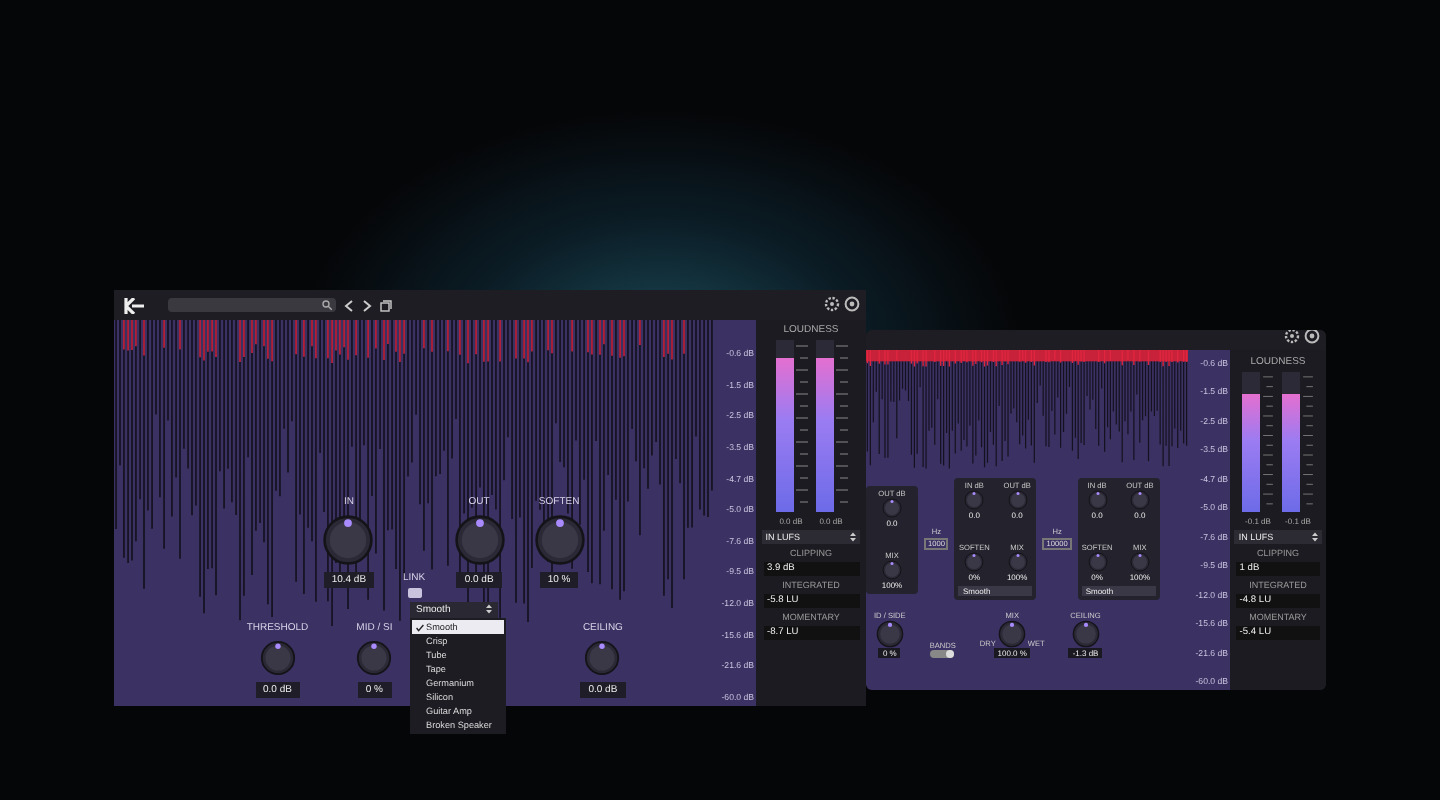 The width and height of the screenshot is (1440, 800). What do you see at coordinates (134, 305) in the screenshot?
I see `logo-icon` at bounding box center [134, 305].